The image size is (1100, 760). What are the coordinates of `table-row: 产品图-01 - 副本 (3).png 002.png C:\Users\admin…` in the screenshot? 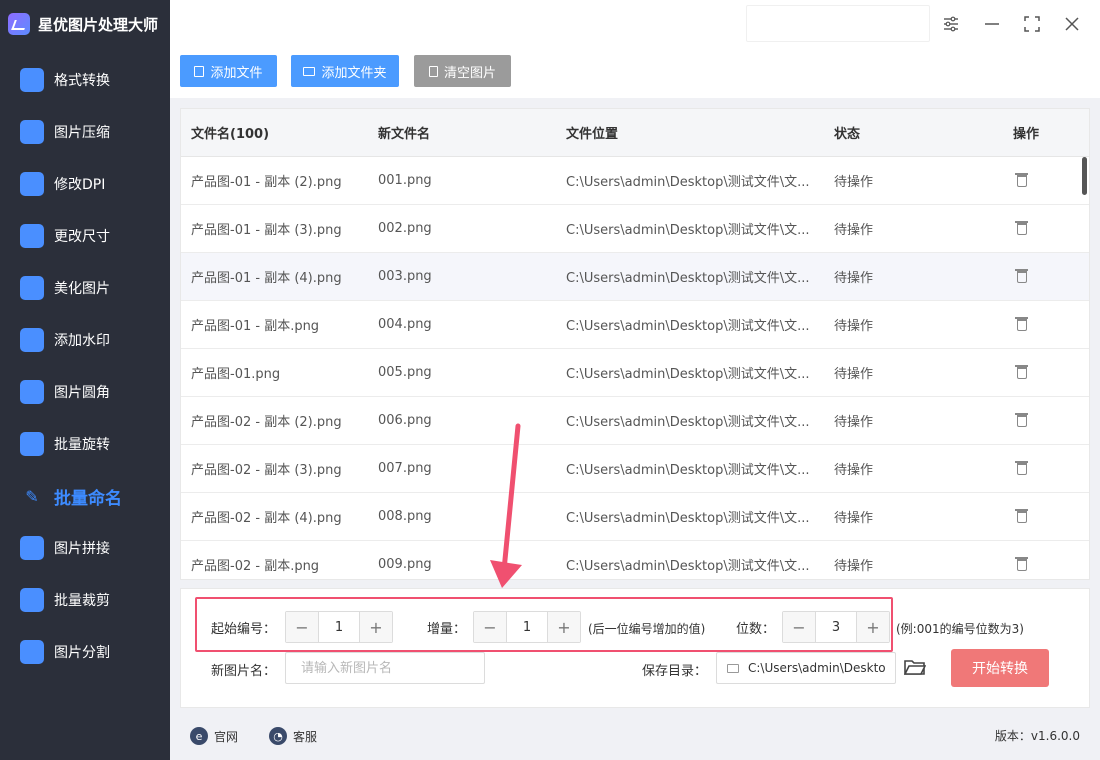 It's located at (635, 229).